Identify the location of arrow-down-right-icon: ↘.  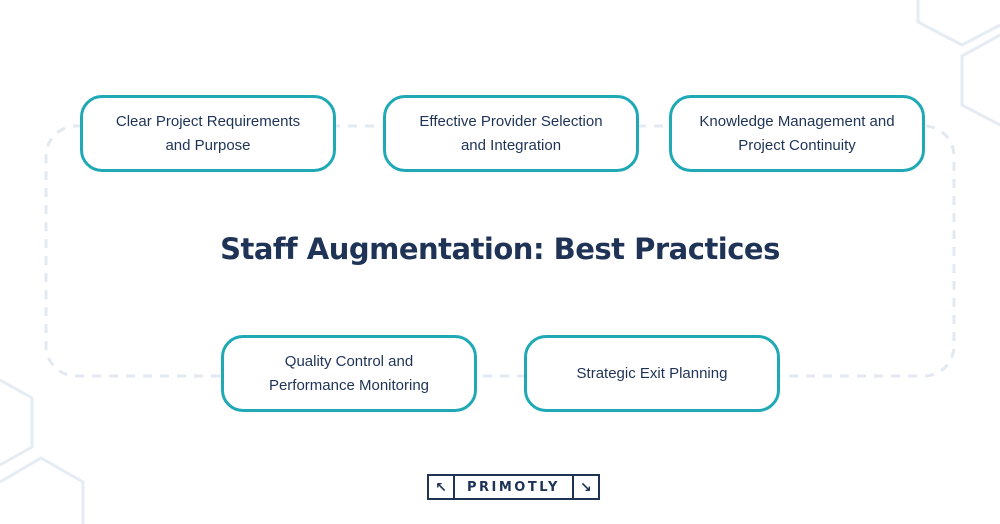
(584, 487).